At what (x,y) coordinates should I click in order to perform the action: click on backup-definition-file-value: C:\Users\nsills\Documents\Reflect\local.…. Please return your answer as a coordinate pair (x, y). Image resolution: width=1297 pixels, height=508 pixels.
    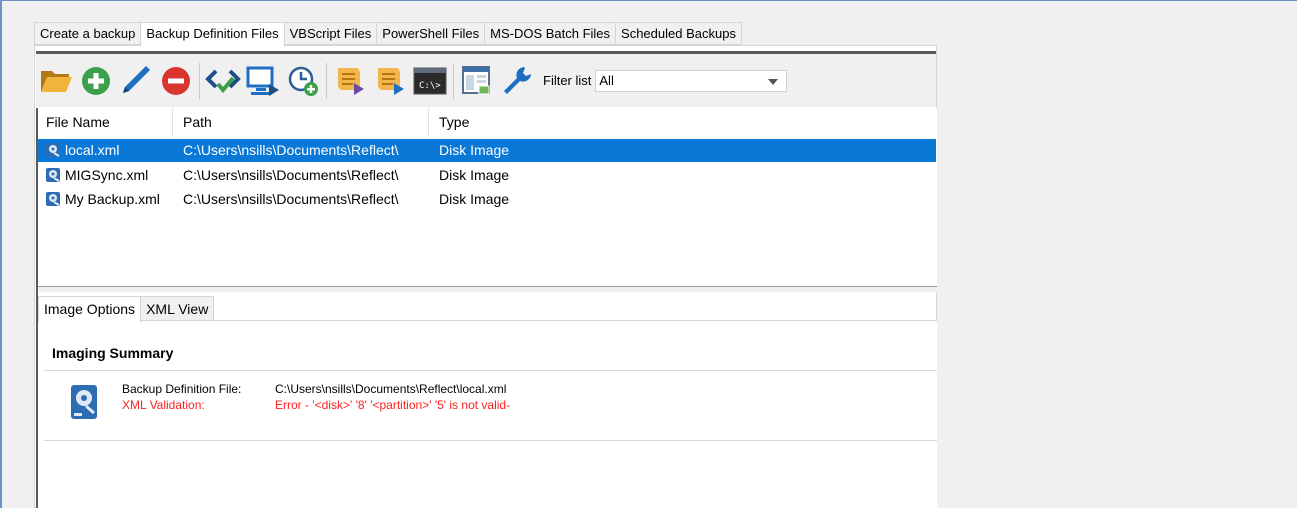
    Looking at the image, I should click on (391, 389).